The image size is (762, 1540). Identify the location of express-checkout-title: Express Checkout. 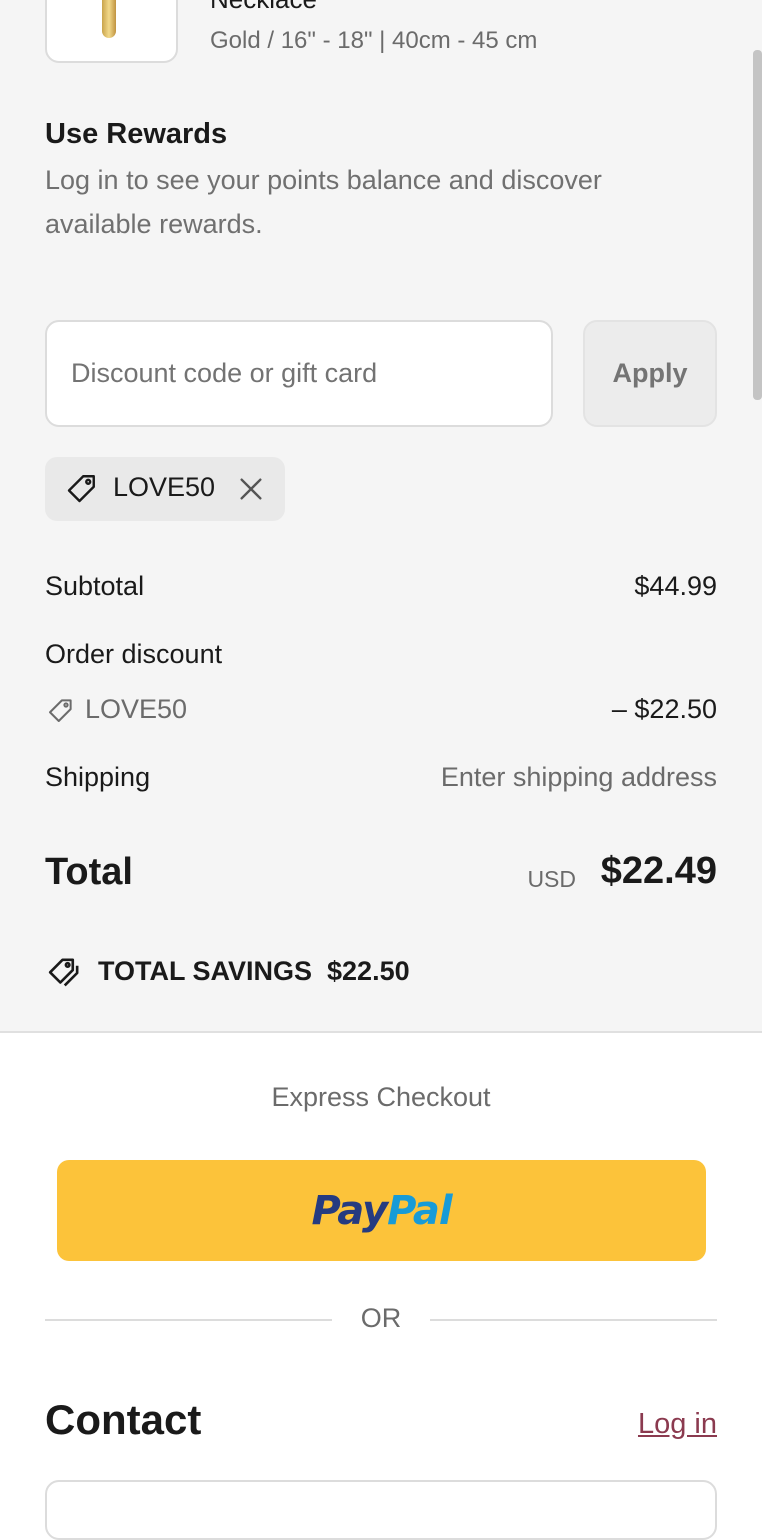
(381, 1097).